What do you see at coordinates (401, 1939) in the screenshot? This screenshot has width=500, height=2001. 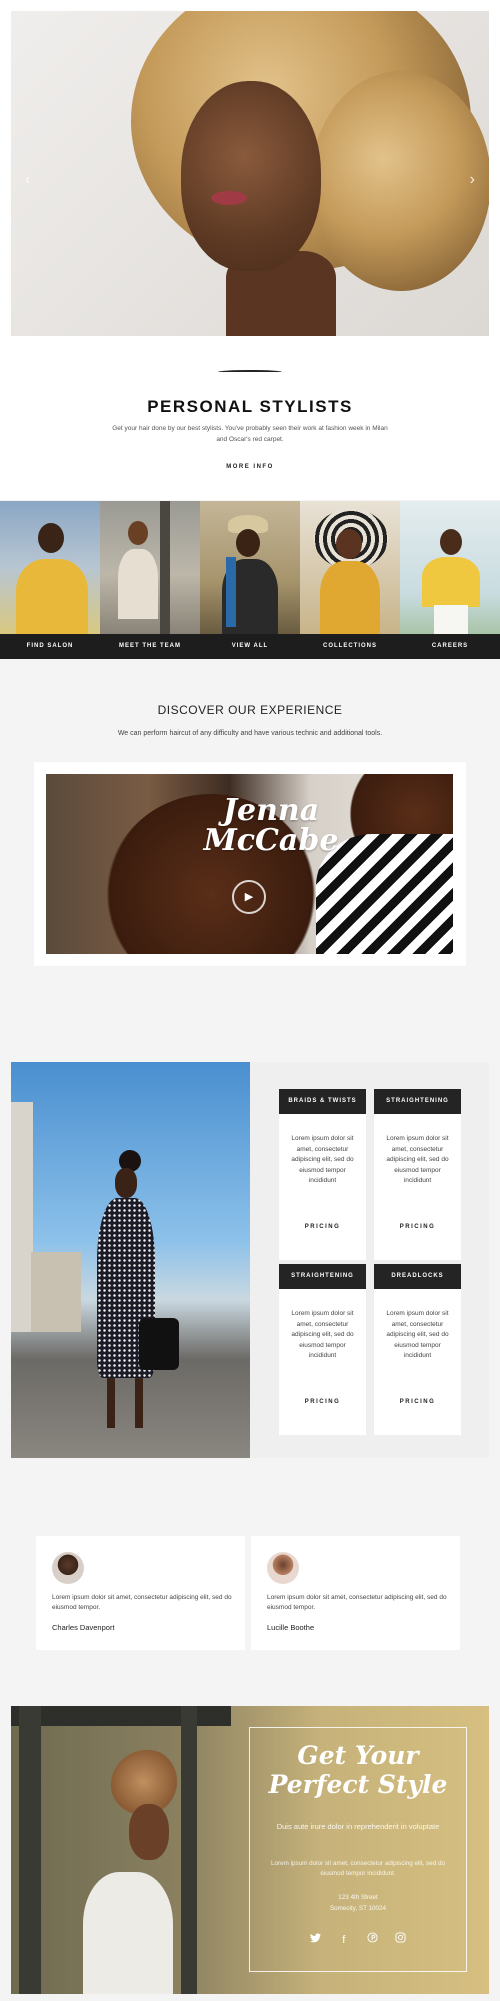 I see `instagram-icon` at bounding box center [401, 1939].